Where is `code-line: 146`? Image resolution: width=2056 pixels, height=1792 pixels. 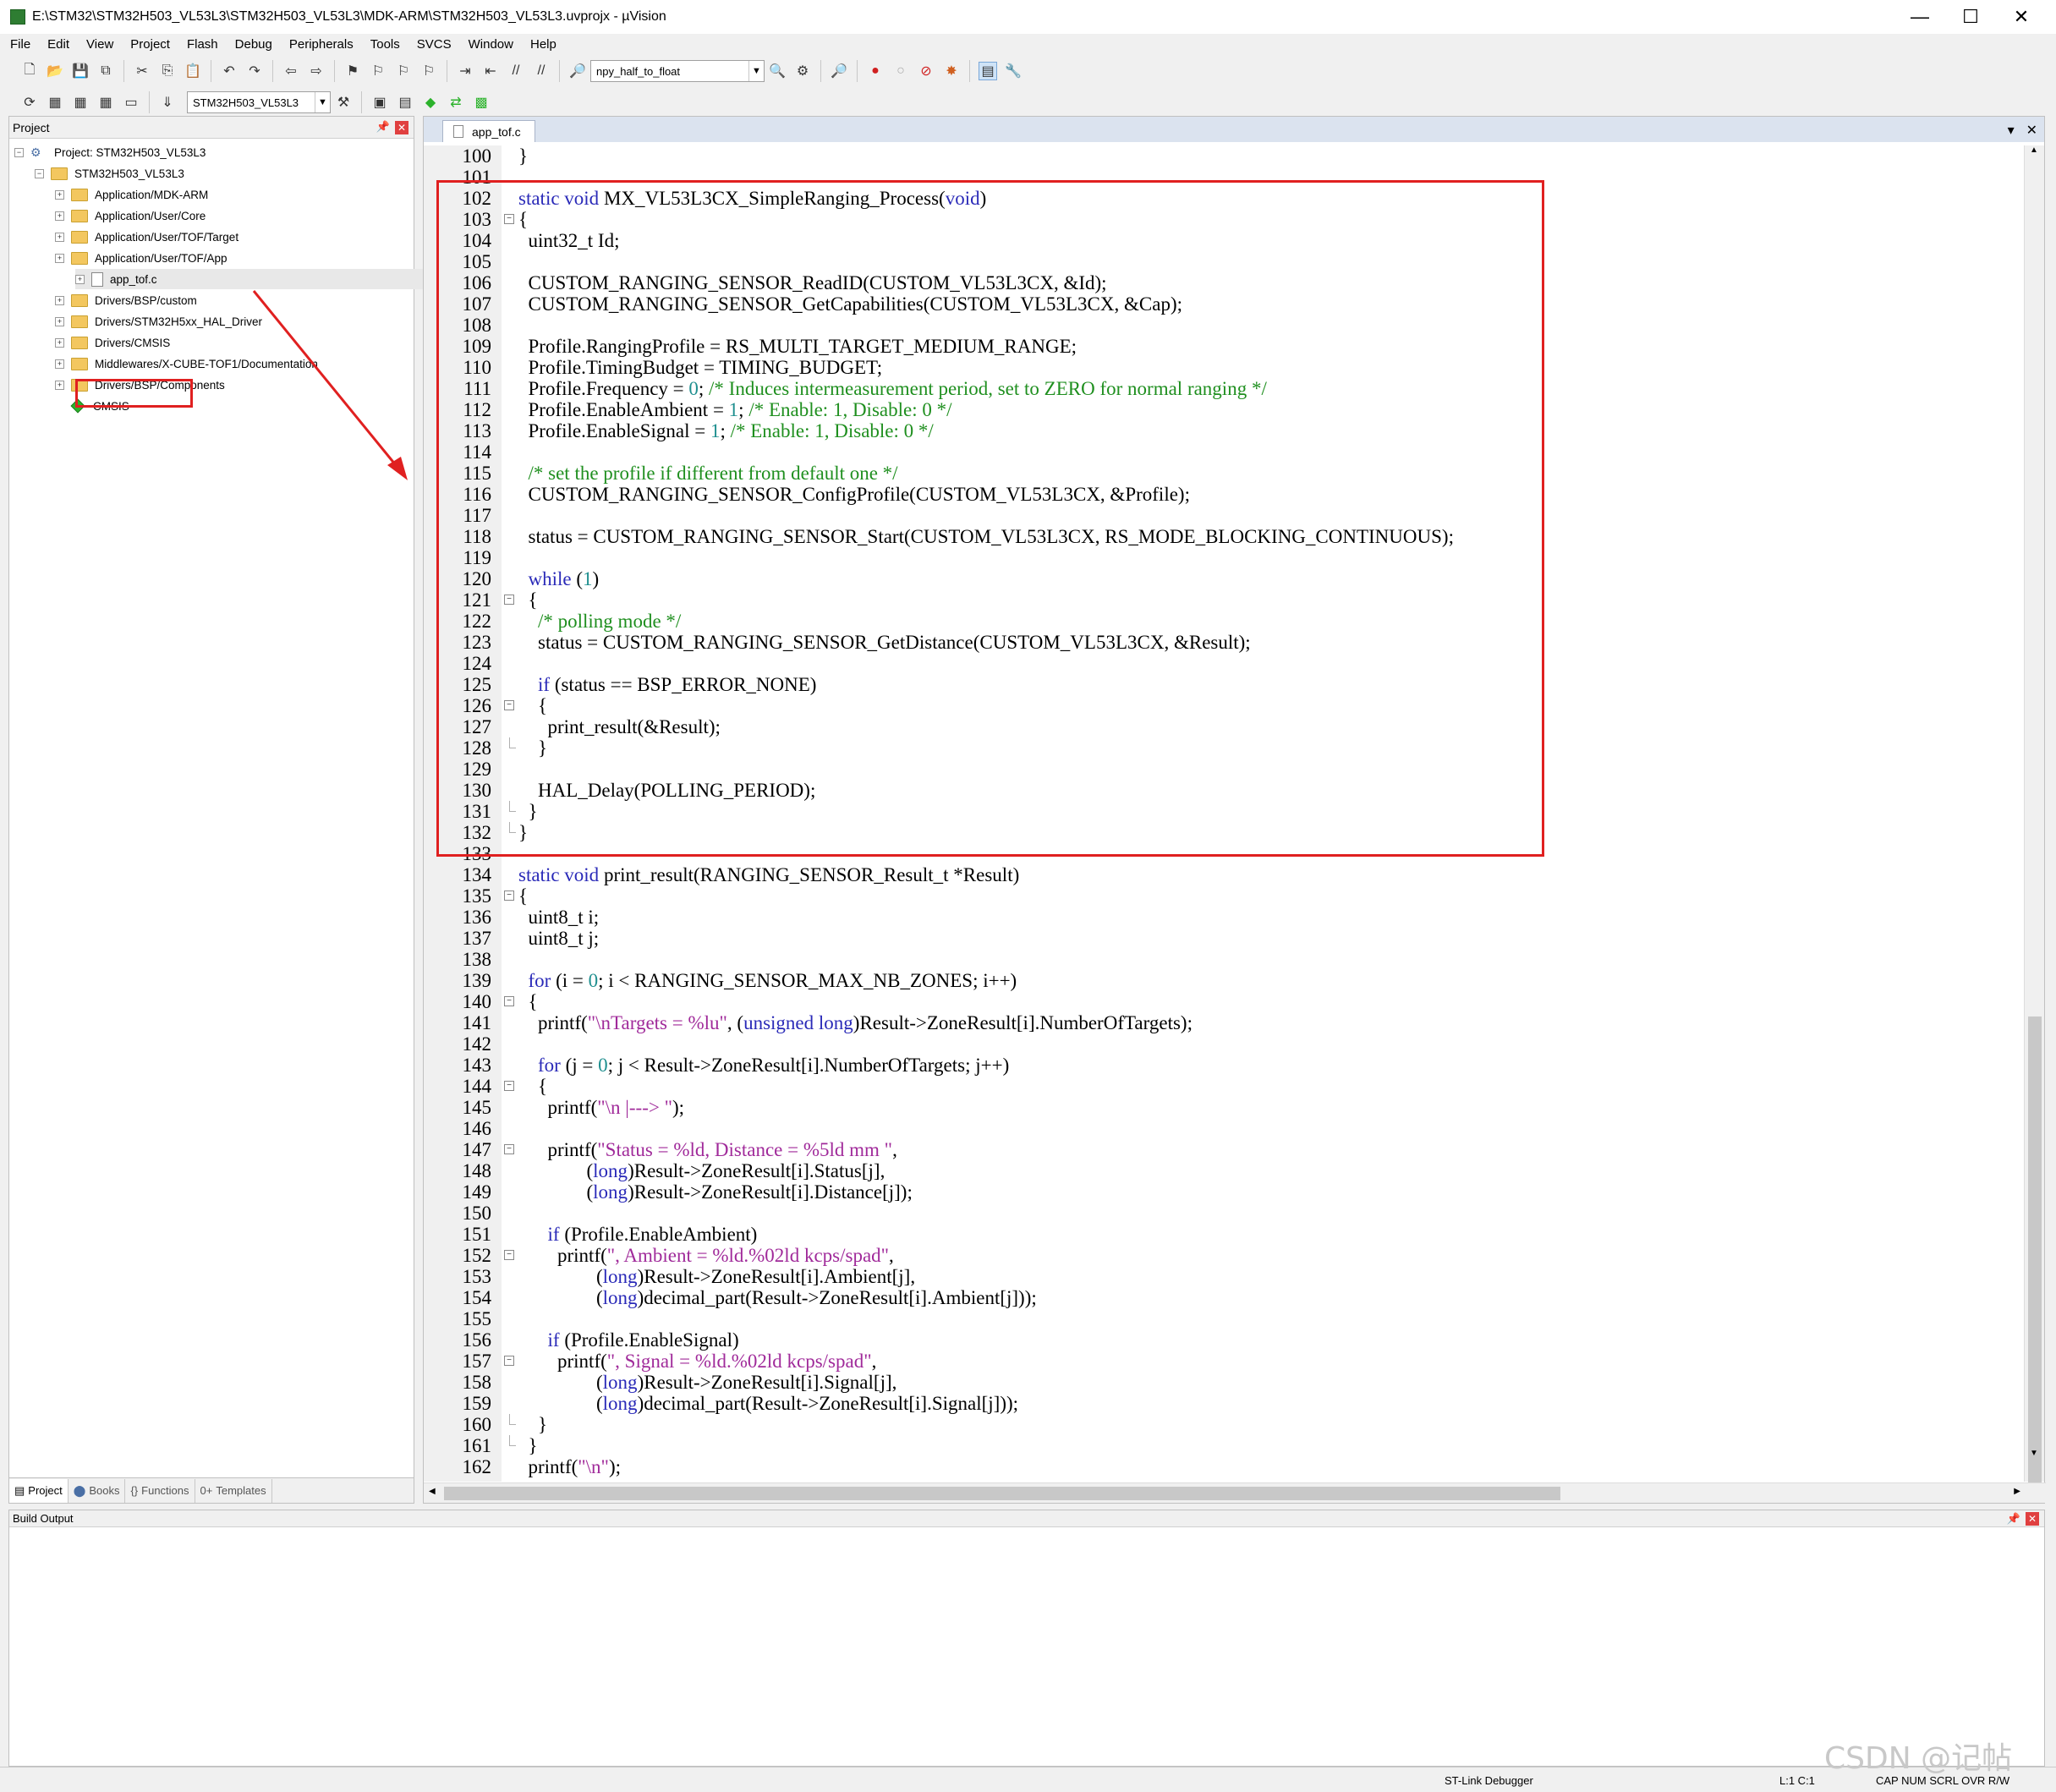 code-line: 146 is located at coordinates (1223, 1128).